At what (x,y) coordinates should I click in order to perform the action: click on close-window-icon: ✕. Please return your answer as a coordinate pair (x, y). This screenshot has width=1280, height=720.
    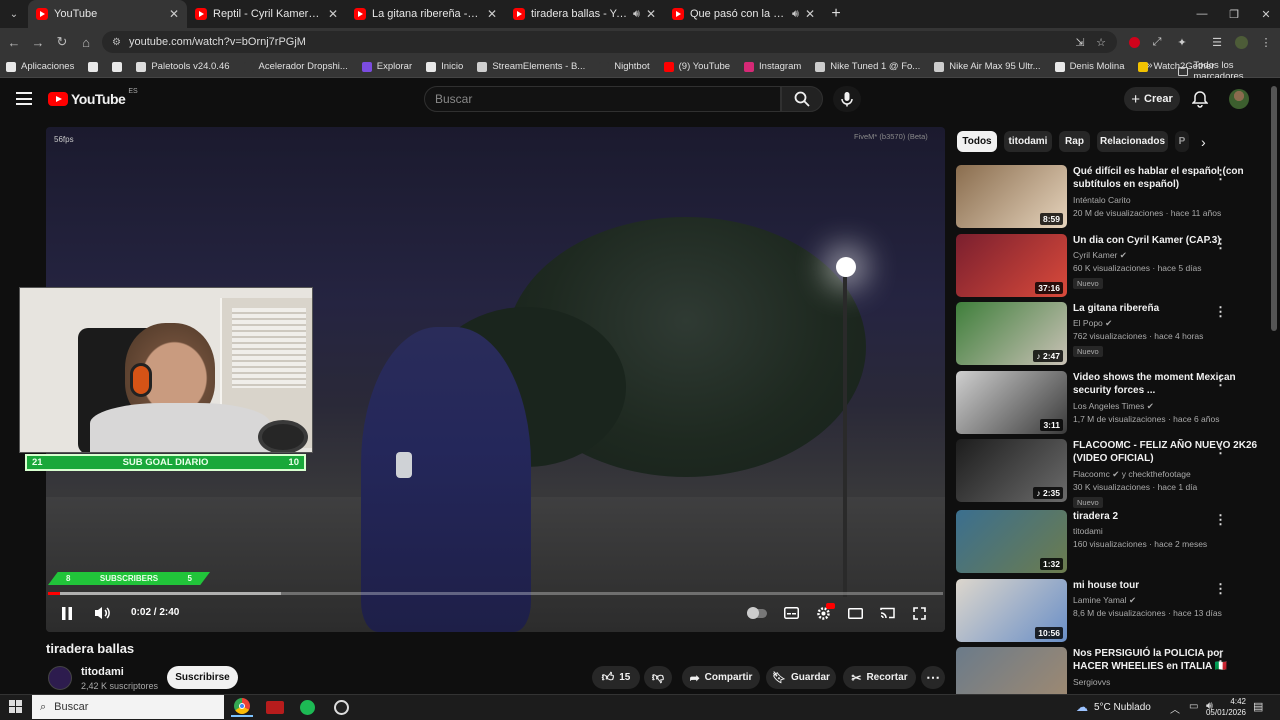
    Looking at the image, I should click on (1265, 14).